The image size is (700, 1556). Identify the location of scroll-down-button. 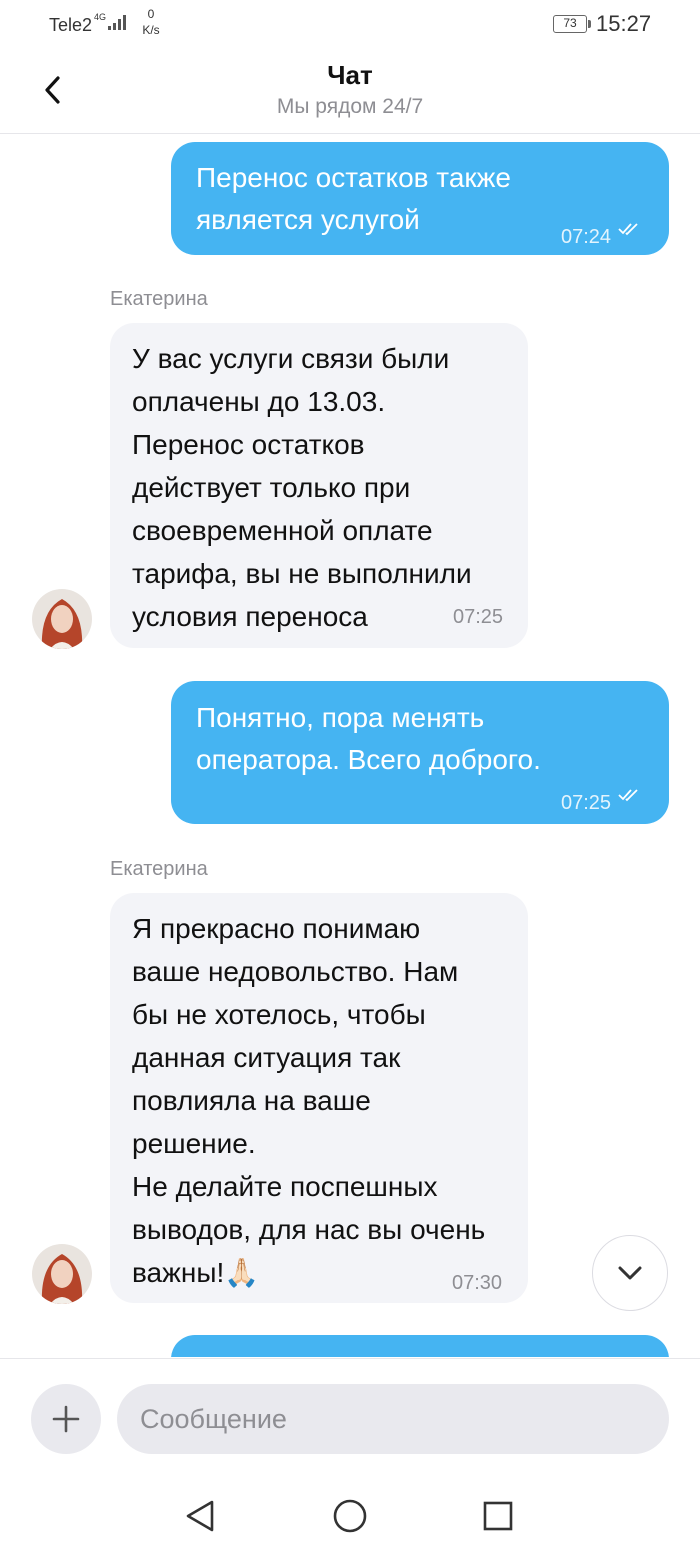
(630, 1273).